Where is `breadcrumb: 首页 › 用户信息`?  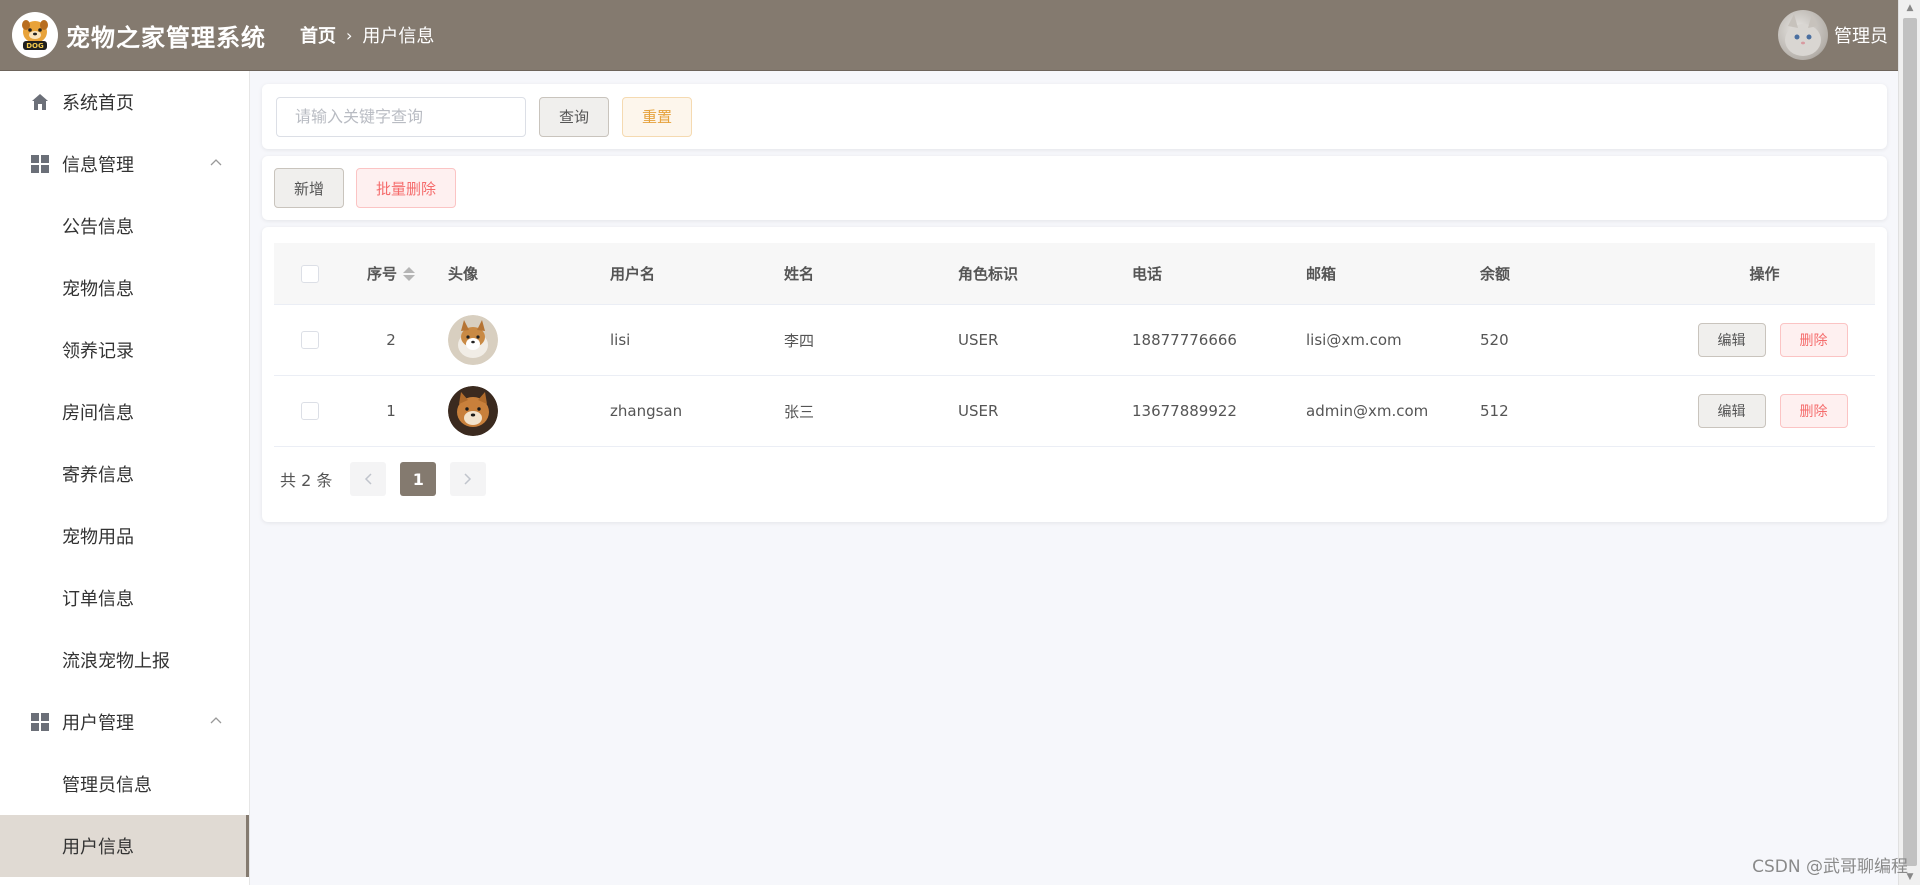
breadcrumb: 首页 › 用户信息 is located at coordinates (367, 35).